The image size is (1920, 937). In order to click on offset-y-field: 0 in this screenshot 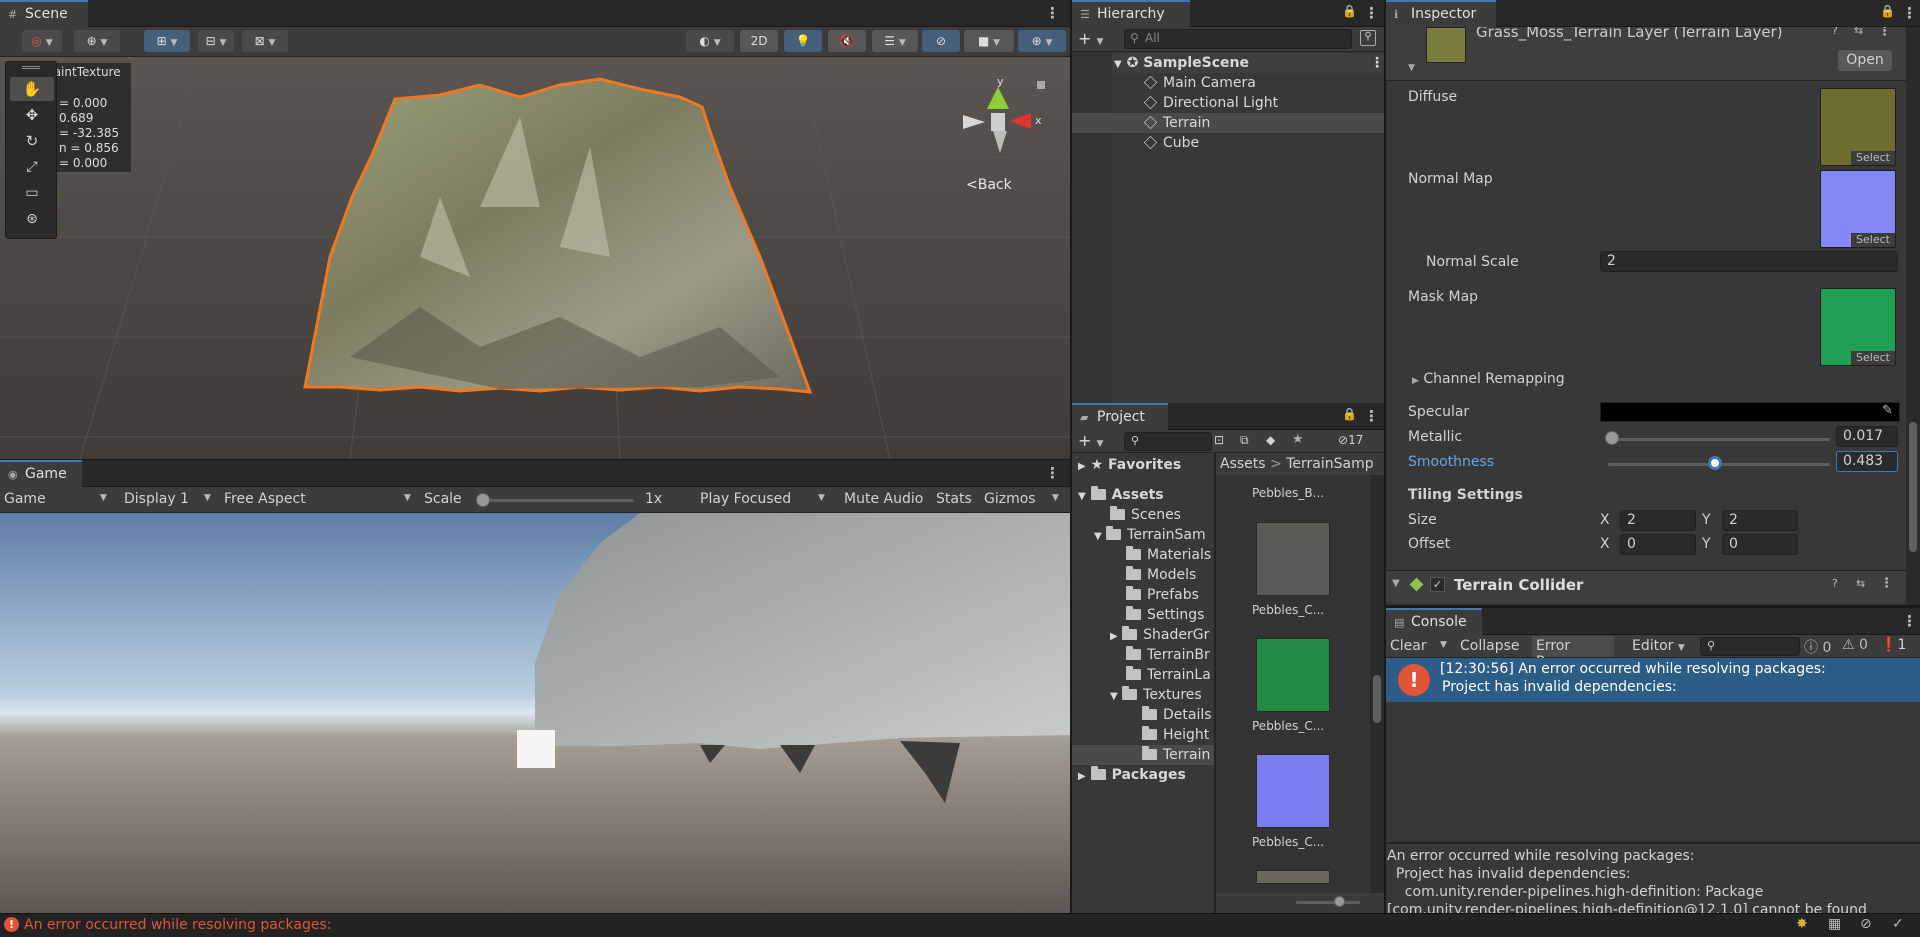, I will do `click(1760, 544)`.